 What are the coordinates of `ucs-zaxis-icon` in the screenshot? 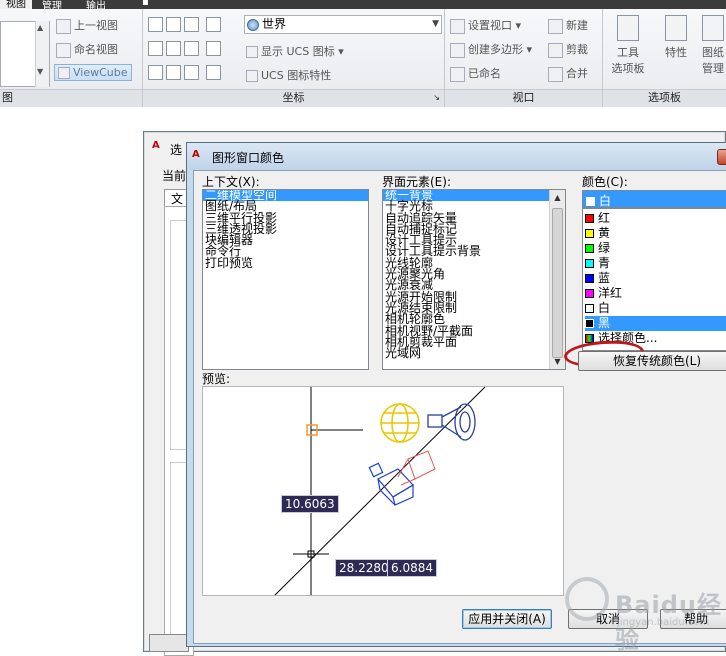 It's located at (213, 48).